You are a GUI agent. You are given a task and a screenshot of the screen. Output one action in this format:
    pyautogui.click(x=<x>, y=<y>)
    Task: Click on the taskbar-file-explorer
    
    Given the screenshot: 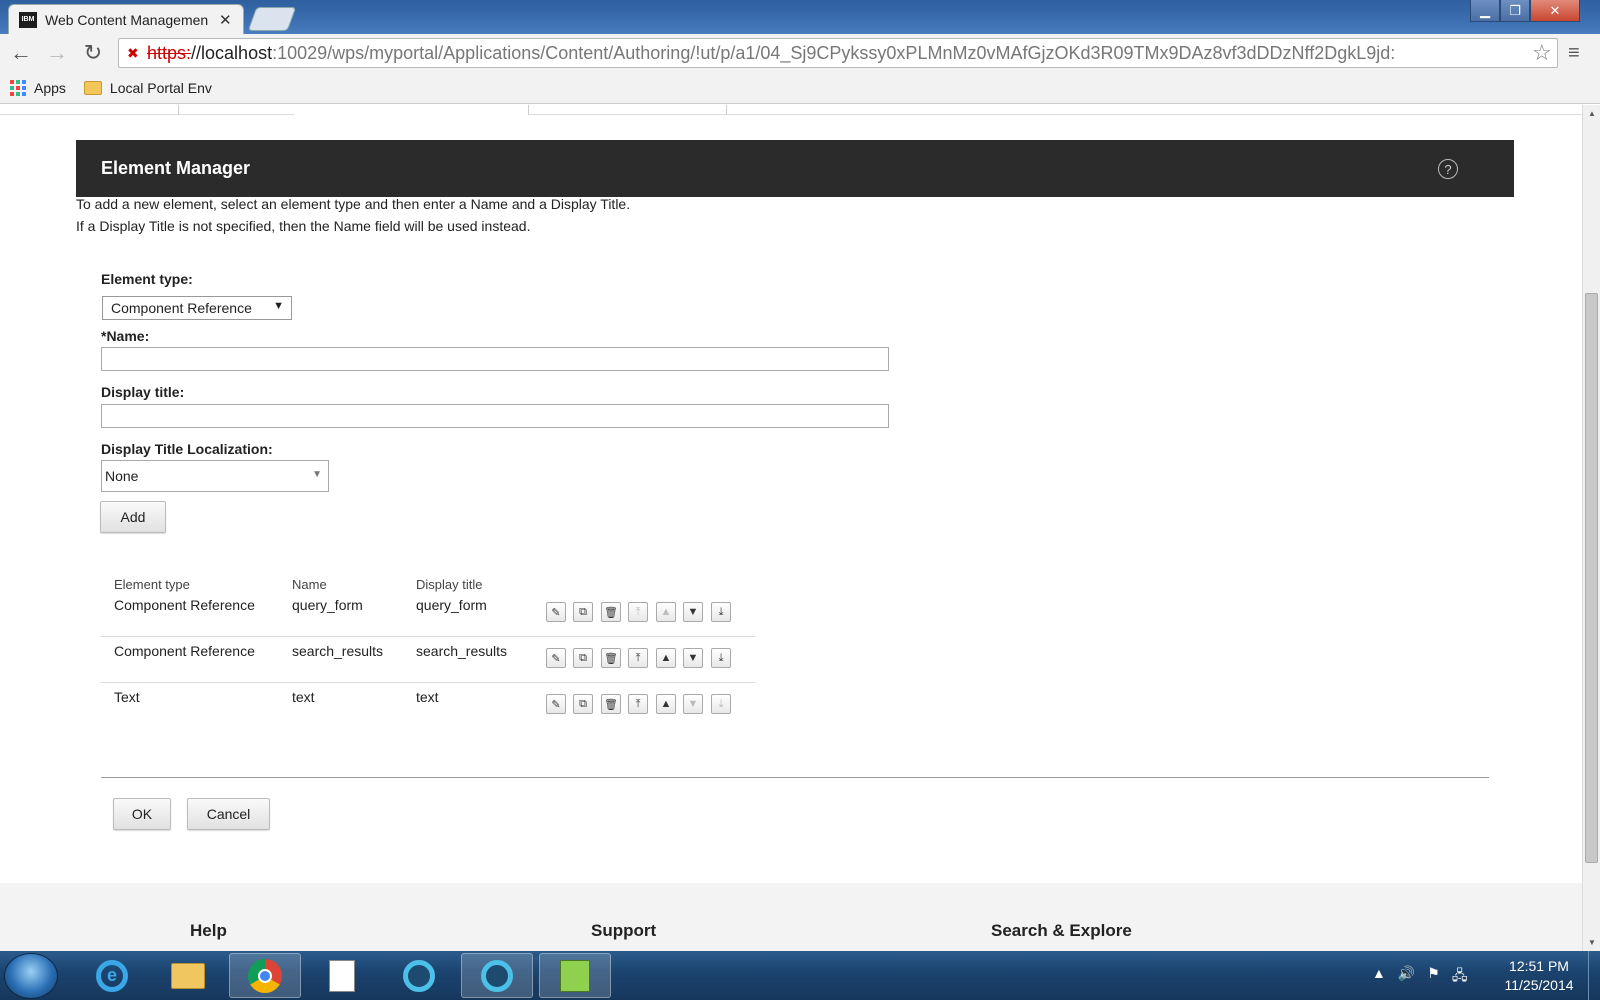 What is the action you would take?
    pyautogui.click(x=188, y=975)
    